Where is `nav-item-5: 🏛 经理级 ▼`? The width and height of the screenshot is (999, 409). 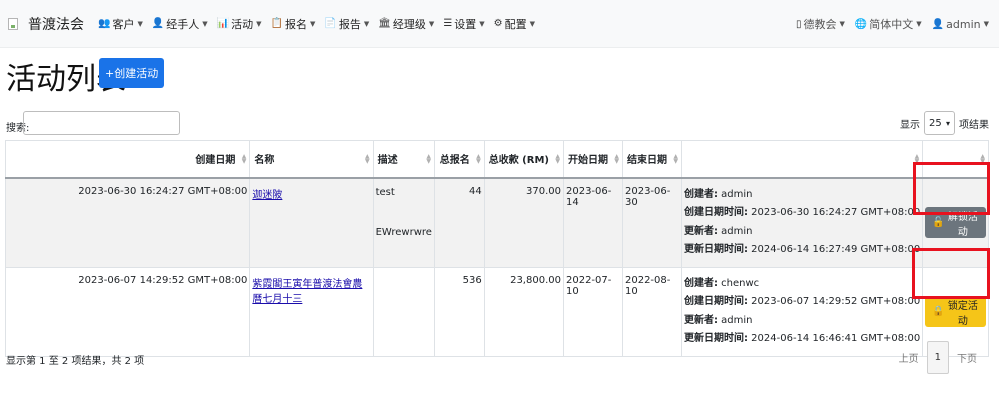 nav-item-5: 🏛 经理级 ▼ is located at coordinates (406, 24).